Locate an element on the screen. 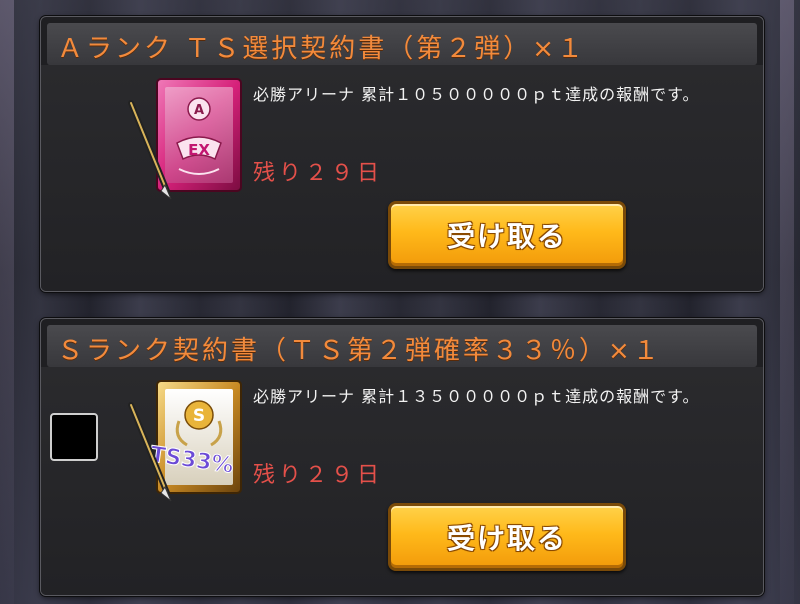 The height and width of the screenshot is (604, 800). reward-title-bar: Ａランク ＴＳ選択契約書（第２弾）×１ is located at coordinates (402, 44).